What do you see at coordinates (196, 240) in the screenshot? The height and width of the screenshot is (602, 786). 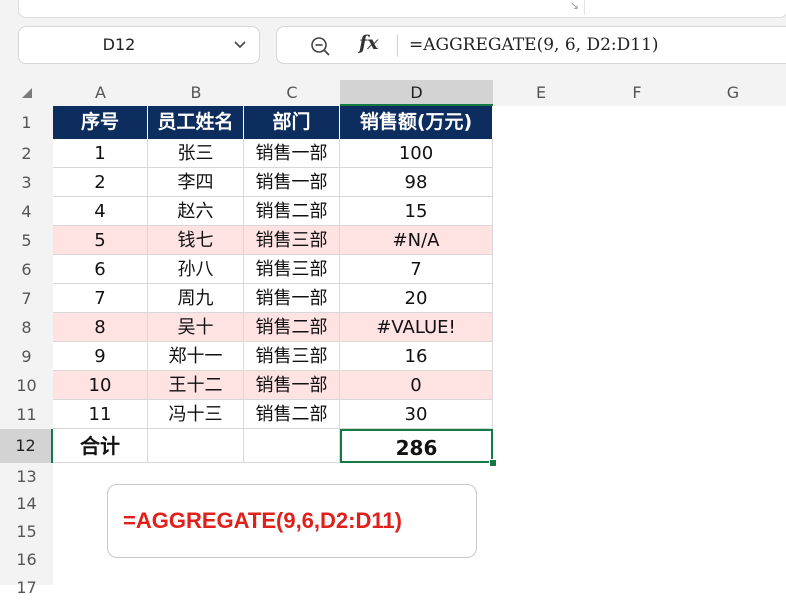 I see `table-cell: 钱七` at bounding box center [196, 240].